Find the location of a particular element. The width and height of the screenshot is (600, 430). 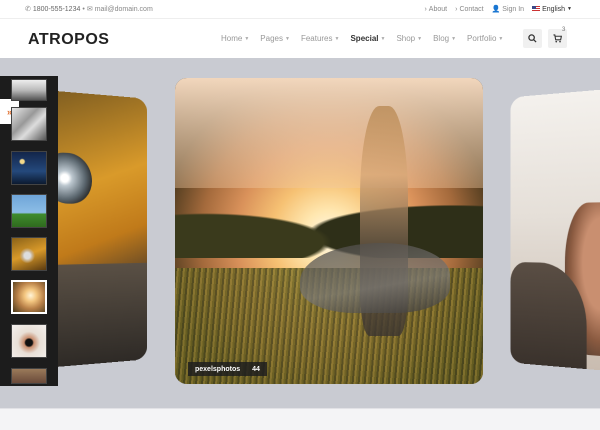

user-icon: 👤 is located at coordinates (496, 9).